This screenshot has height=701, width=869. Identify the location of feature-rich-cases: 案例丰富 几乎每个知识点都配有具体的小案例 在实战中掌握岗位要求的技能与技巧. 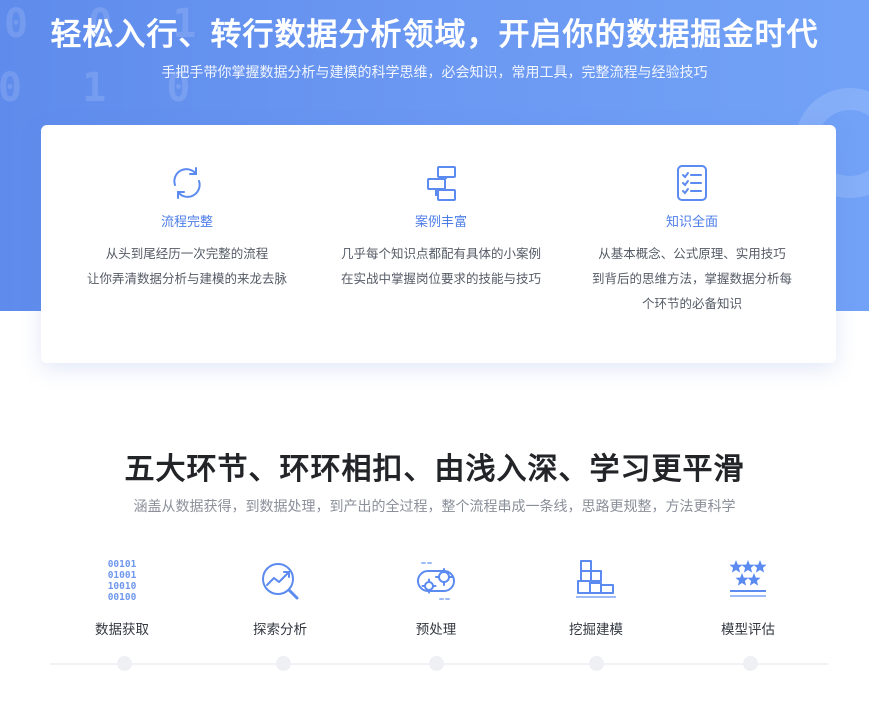
(441, 227).